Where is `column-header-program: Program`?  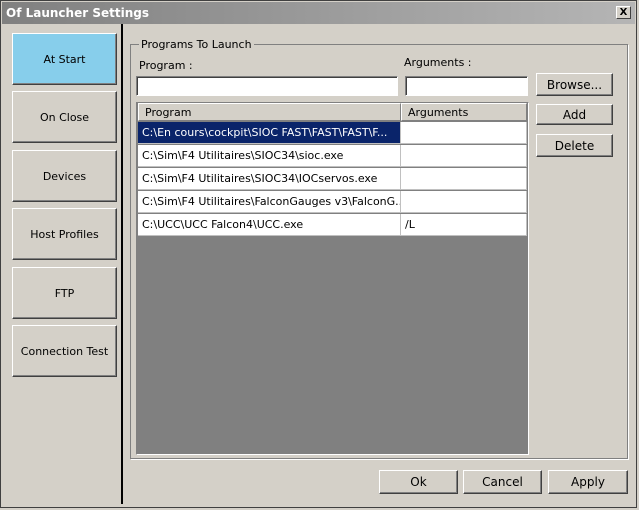
column-header-program: Program is located at coordinates (269, 112).